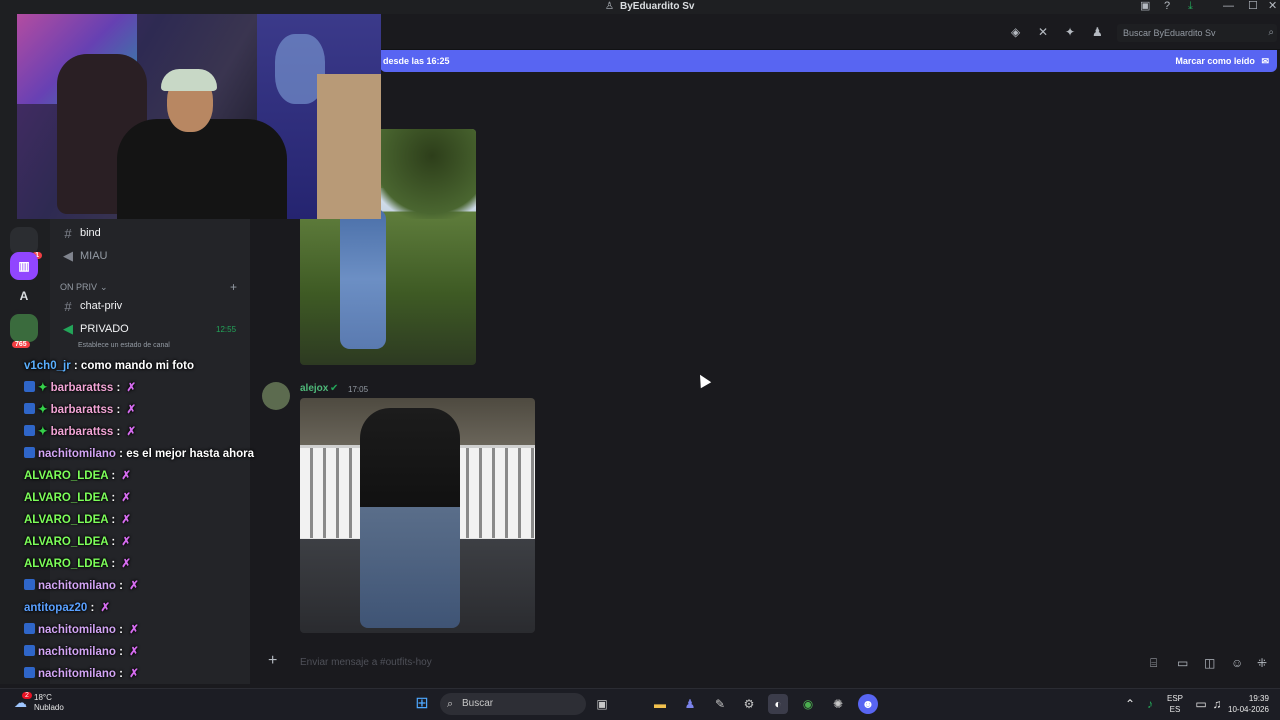  I want to click on add-channel-icon: +, so click(233, 287).